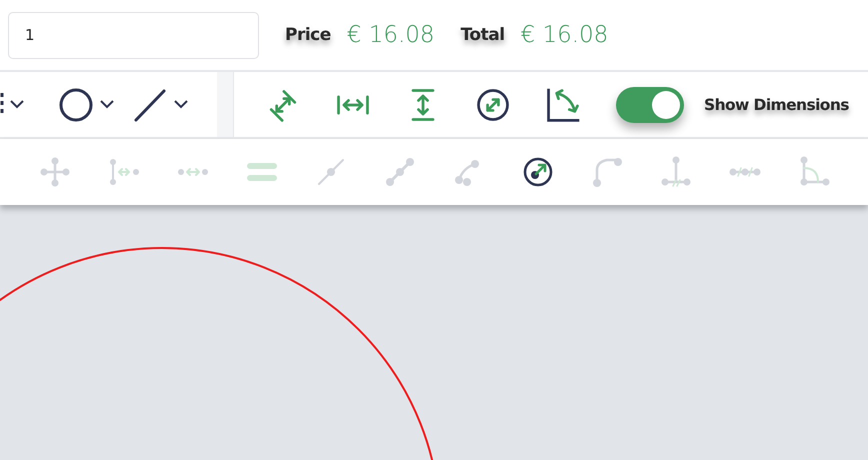 The height and width of the screenshot is (460, 868). What do you see at coordinates (607, 172) in the screenshot?
I see `arc-constraint-icon` at bounding box center [607, 172].